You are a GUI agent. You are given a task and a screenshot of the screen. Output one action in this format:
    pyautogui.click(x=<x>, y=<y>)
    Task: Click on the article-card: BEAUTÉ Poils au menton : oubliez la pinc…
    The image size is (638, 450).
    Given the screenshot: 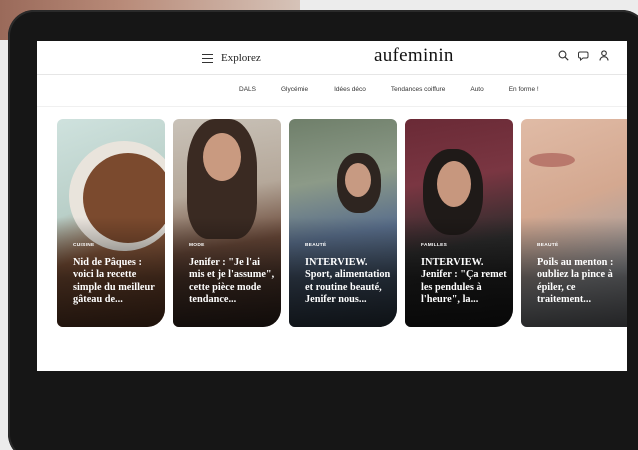 What is the action you would take?
    pyautogui.click(x=574, y=223)
    